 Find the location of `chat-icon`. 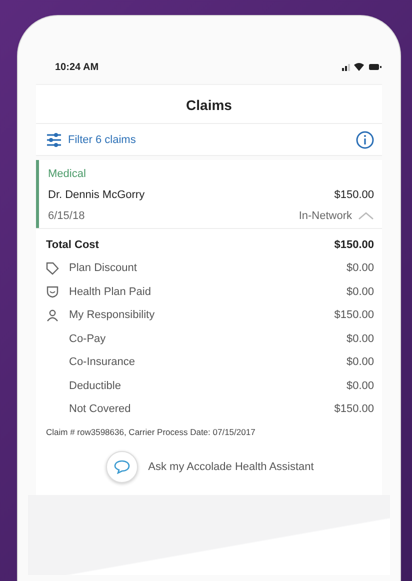

chat-icon is located at coordinates (122, 467).